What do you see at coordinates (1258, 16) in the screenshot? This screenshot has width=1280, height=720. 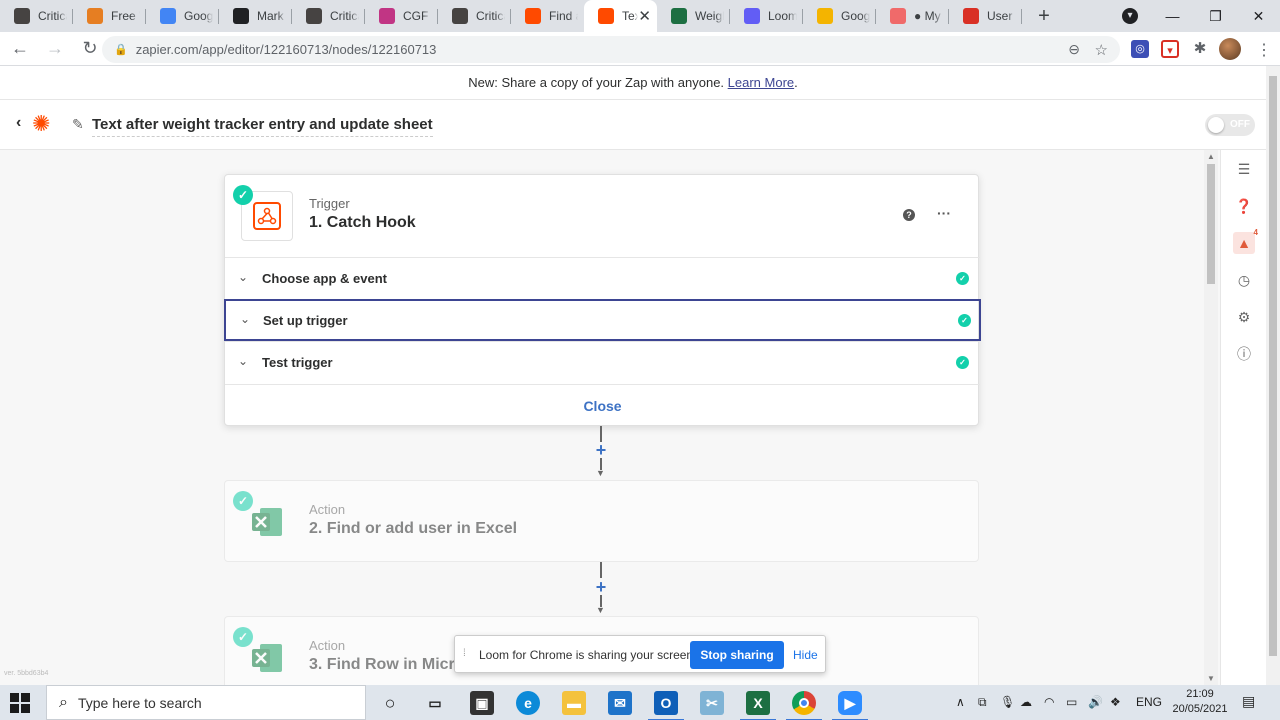 I see `close-window-icon: ✕` at bounding box center [1258, 16].